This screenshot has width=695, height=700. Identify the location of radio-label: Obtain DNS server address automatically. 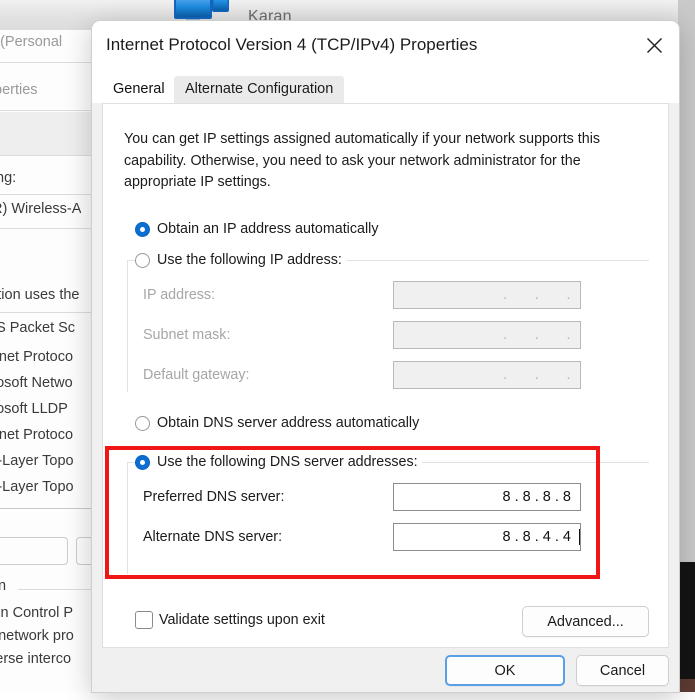
(288, 423).